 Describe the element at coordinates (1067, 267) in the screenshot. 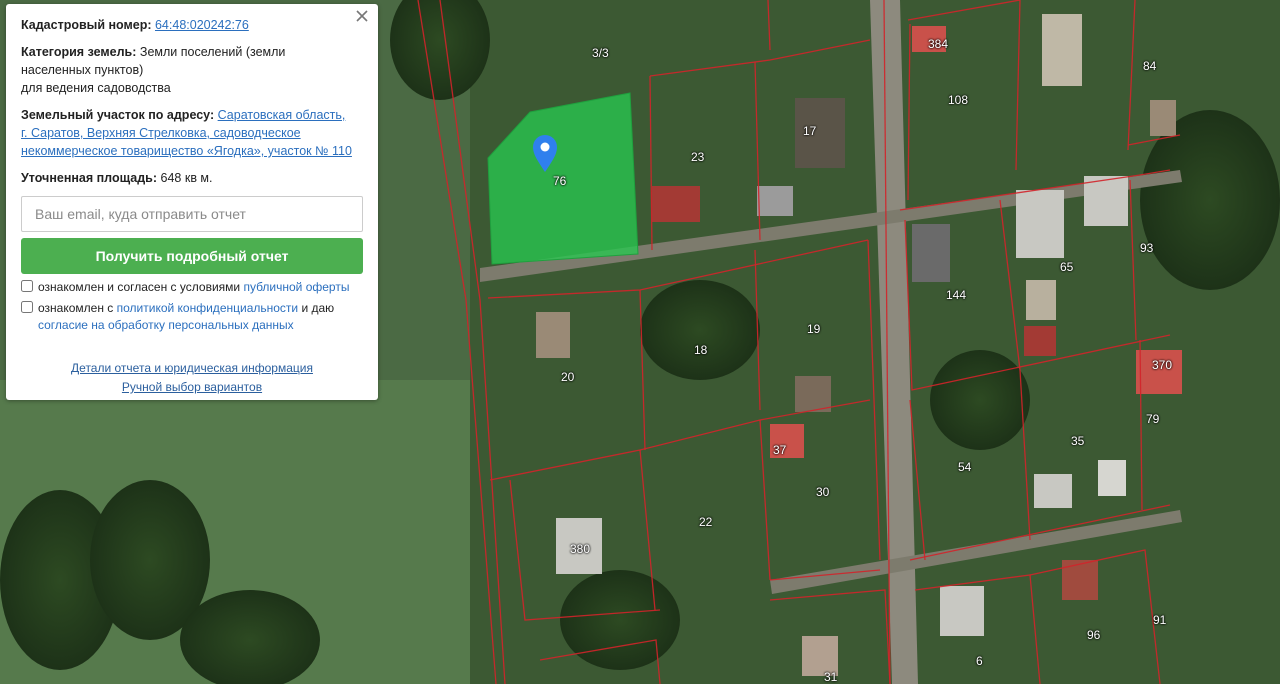

I see `plot-label: 65` at that location.